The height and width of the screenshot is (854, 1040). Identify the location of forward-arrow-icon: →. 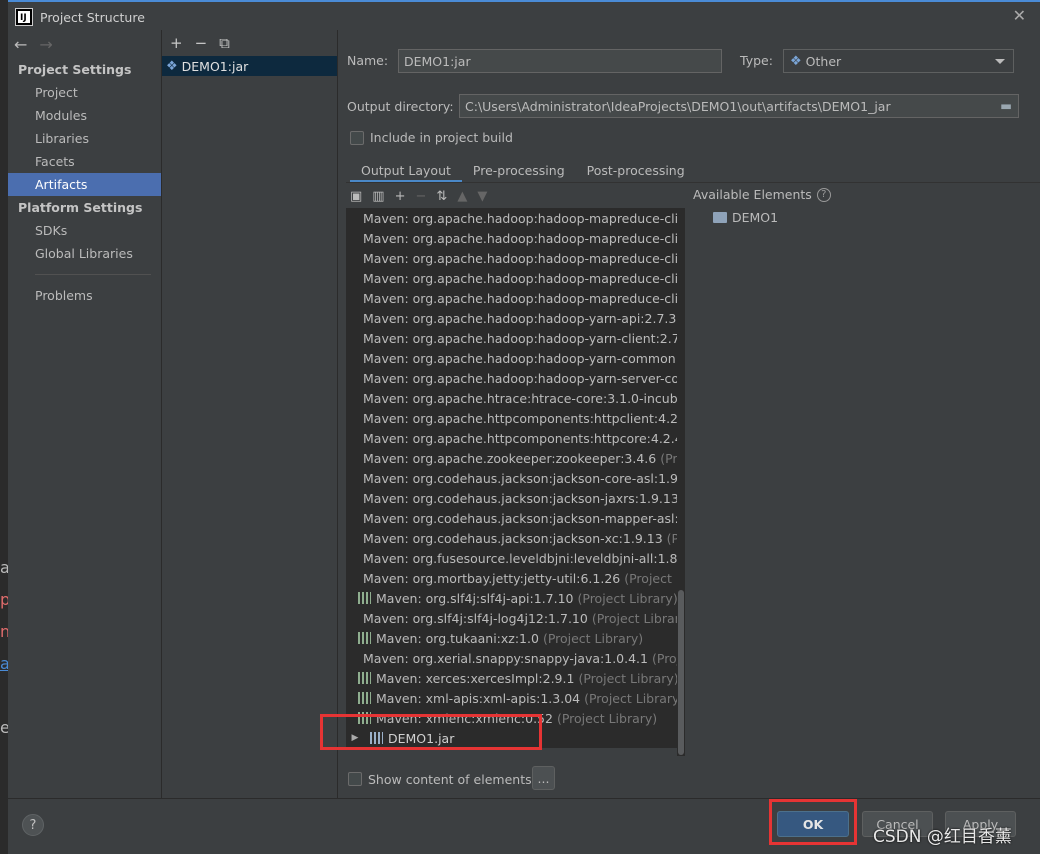
(45, 44).